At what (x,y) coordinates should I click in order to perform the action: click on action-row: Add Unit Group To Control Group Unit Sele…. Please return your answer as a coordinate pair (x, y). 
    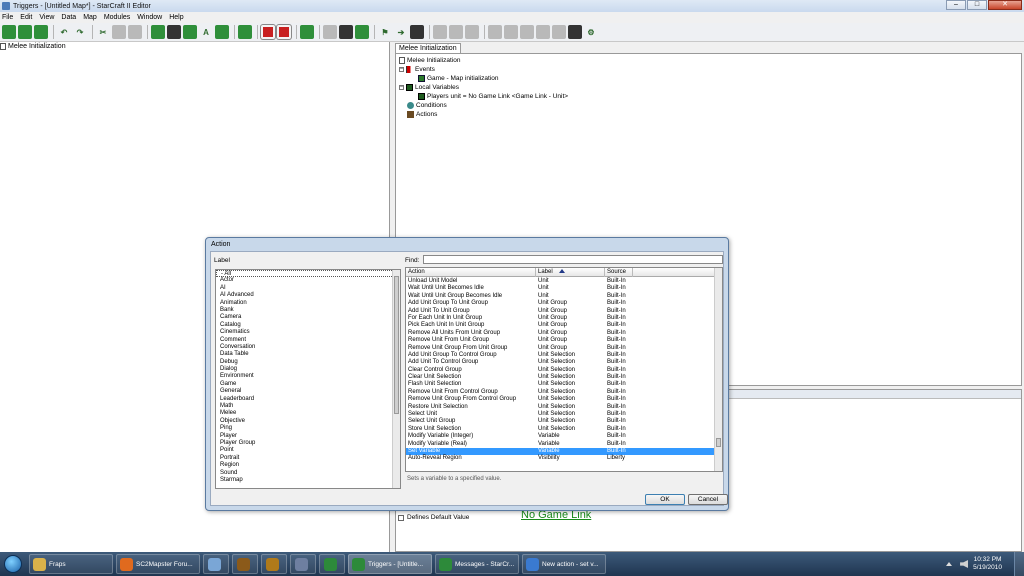
    Looking at the image, I should click on (561, 355).